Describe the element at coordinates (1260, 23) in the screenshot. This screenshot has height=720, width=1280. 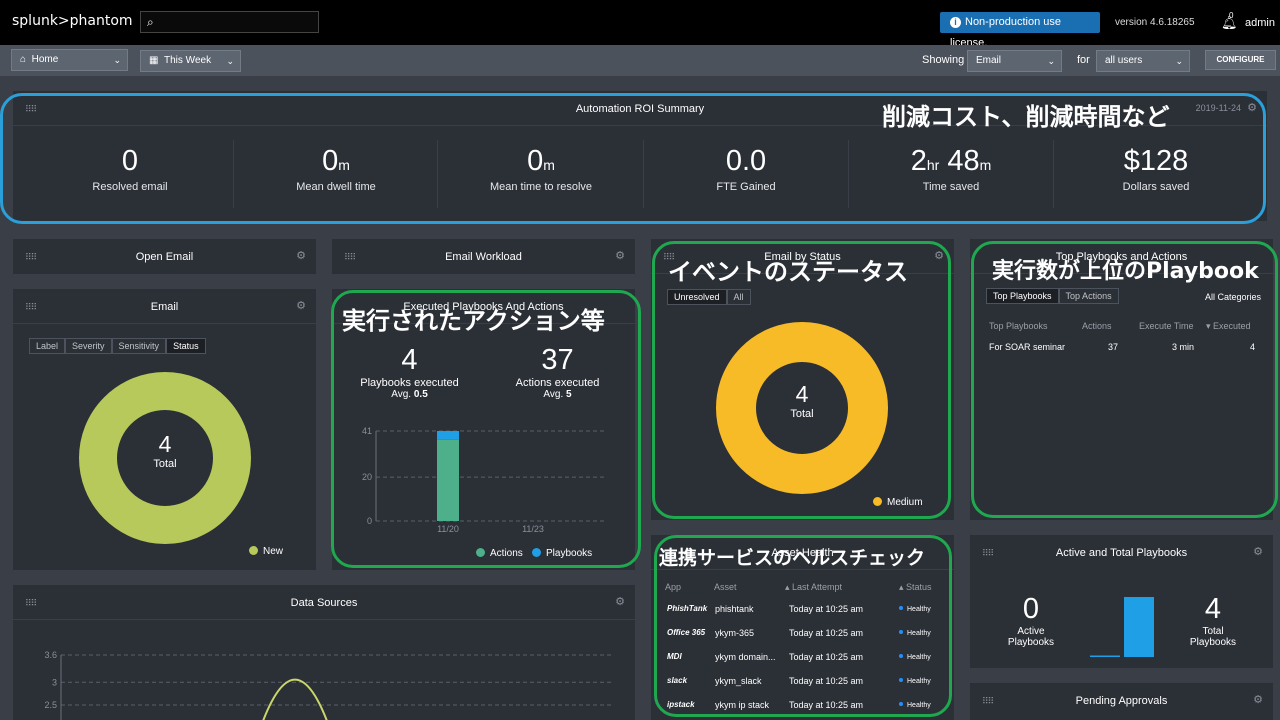
I see `user-menu: admin` at that location.